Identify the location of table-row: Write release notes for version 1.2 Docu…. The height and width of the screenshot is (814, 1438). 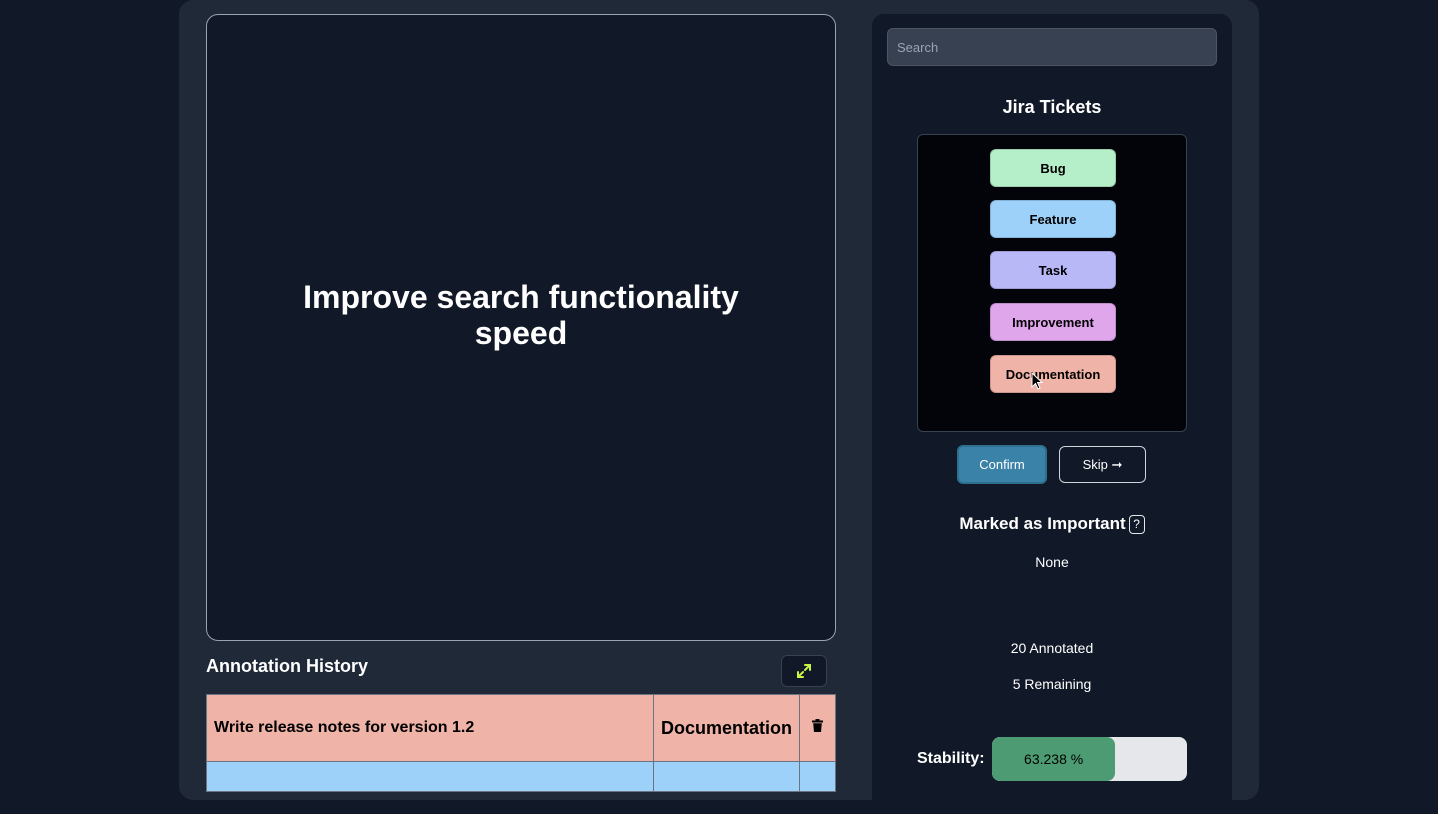
(521, 728).